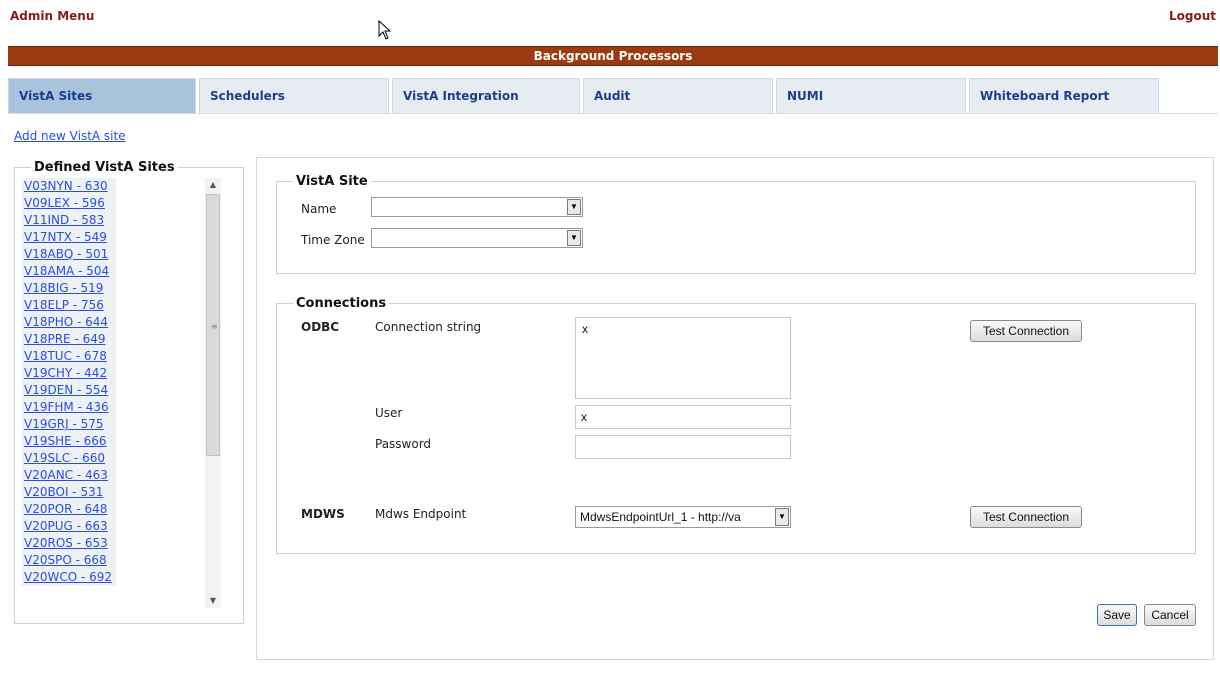 The image size is (1220, 694). I want to click on site-list-item: V20PUG - 663, so click(69, 526).